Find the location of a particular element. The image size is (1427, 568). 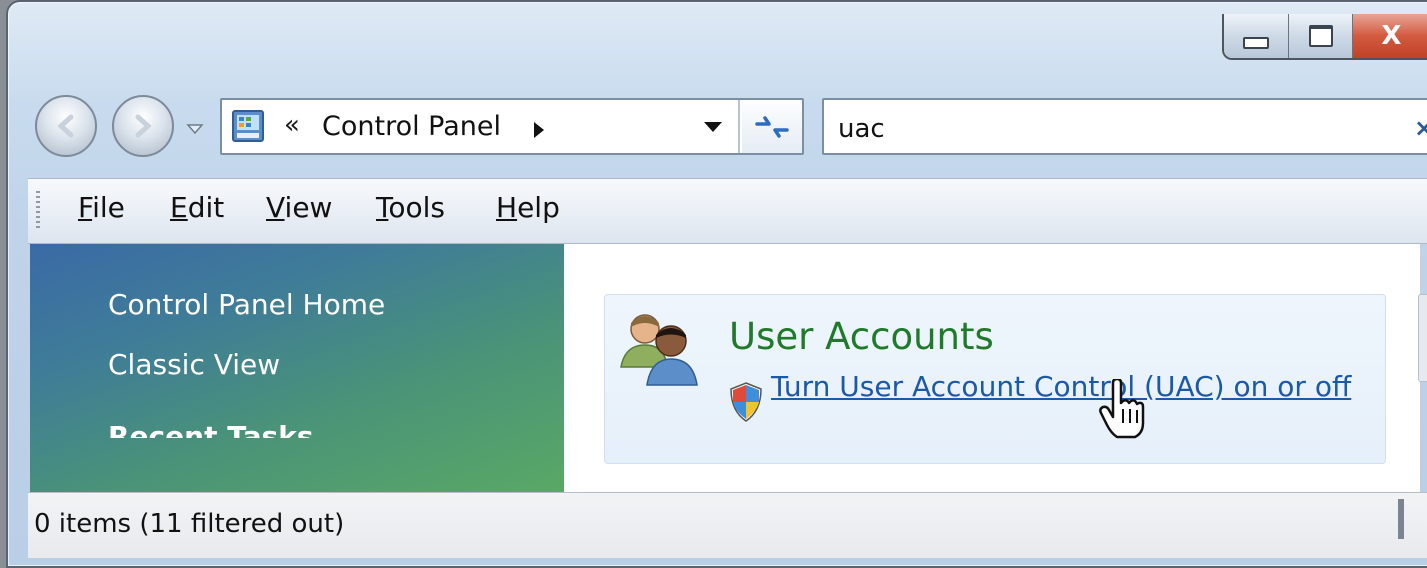

menu-bar: File Edit View Tools Help is located at coordinates (727, 211).